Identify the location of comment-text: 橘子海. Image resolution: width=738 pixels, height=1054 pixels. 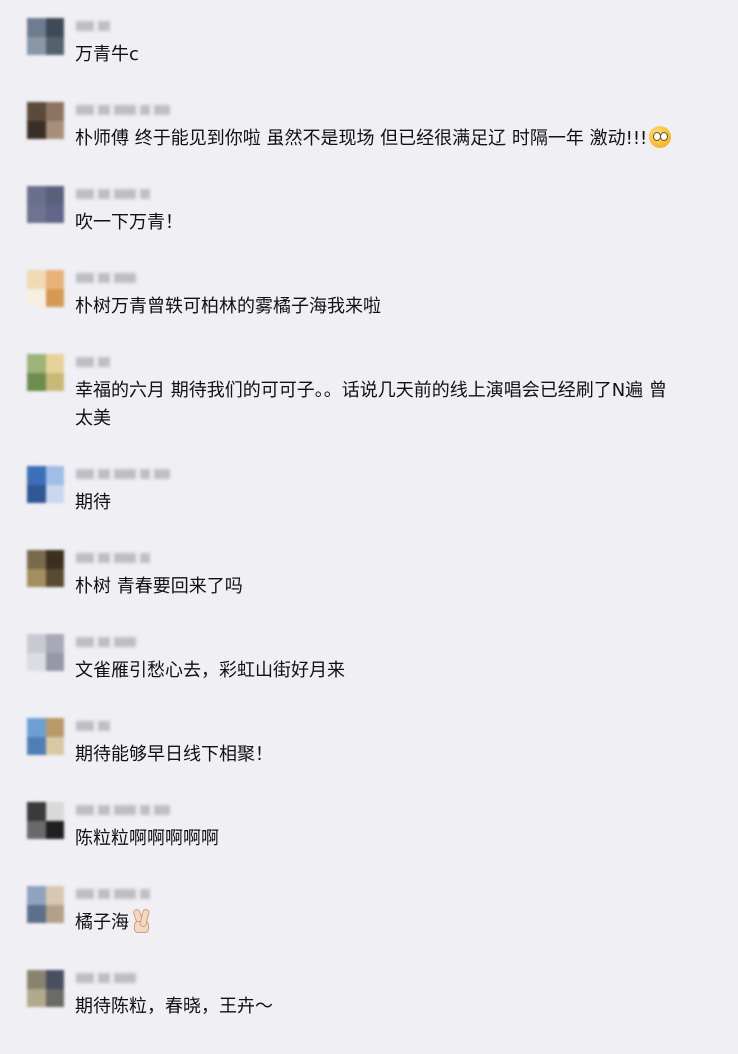
(113, 923).